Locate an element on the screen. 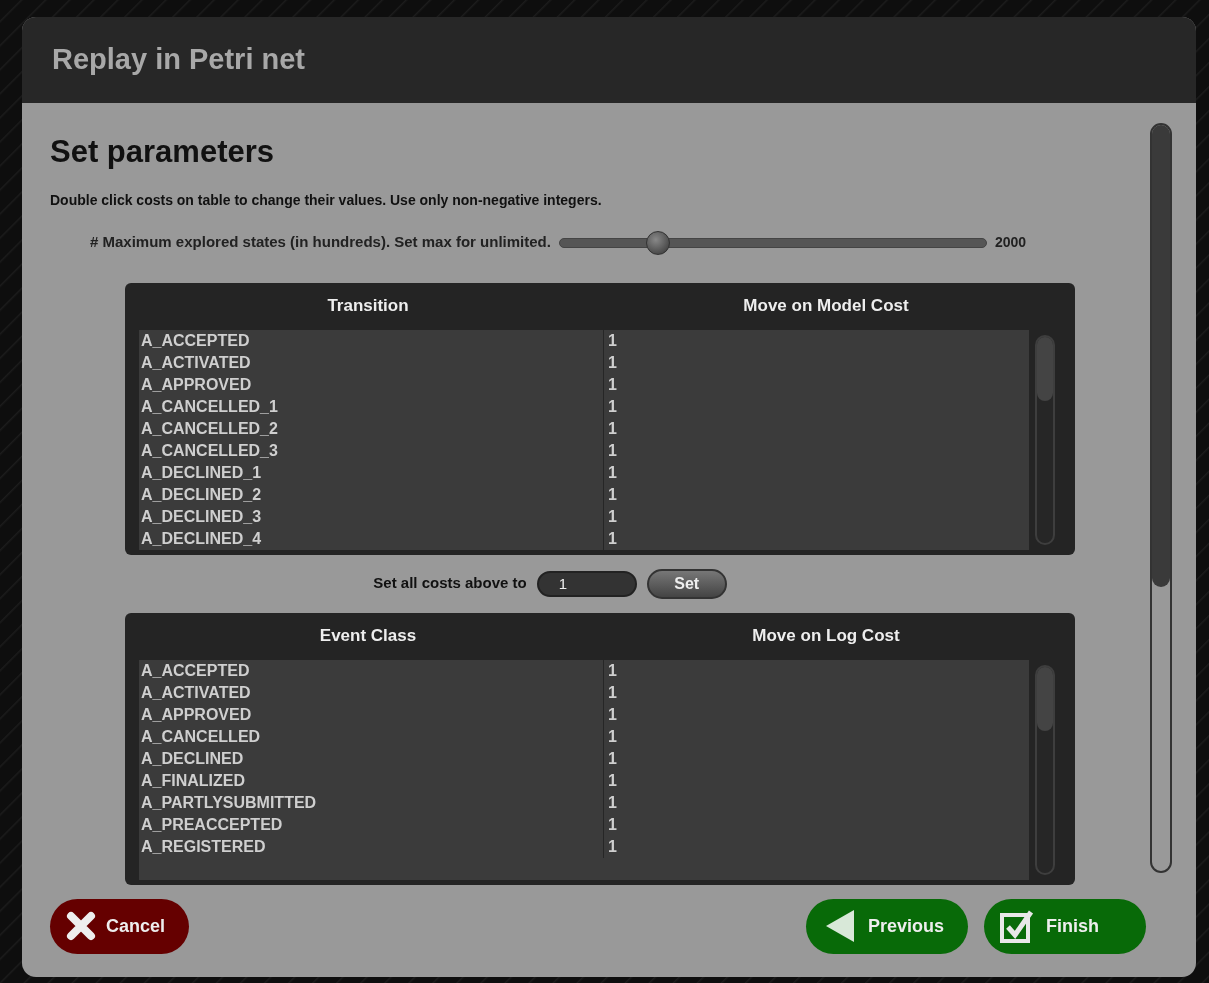  close-icon is located at coordinates (81, 926).